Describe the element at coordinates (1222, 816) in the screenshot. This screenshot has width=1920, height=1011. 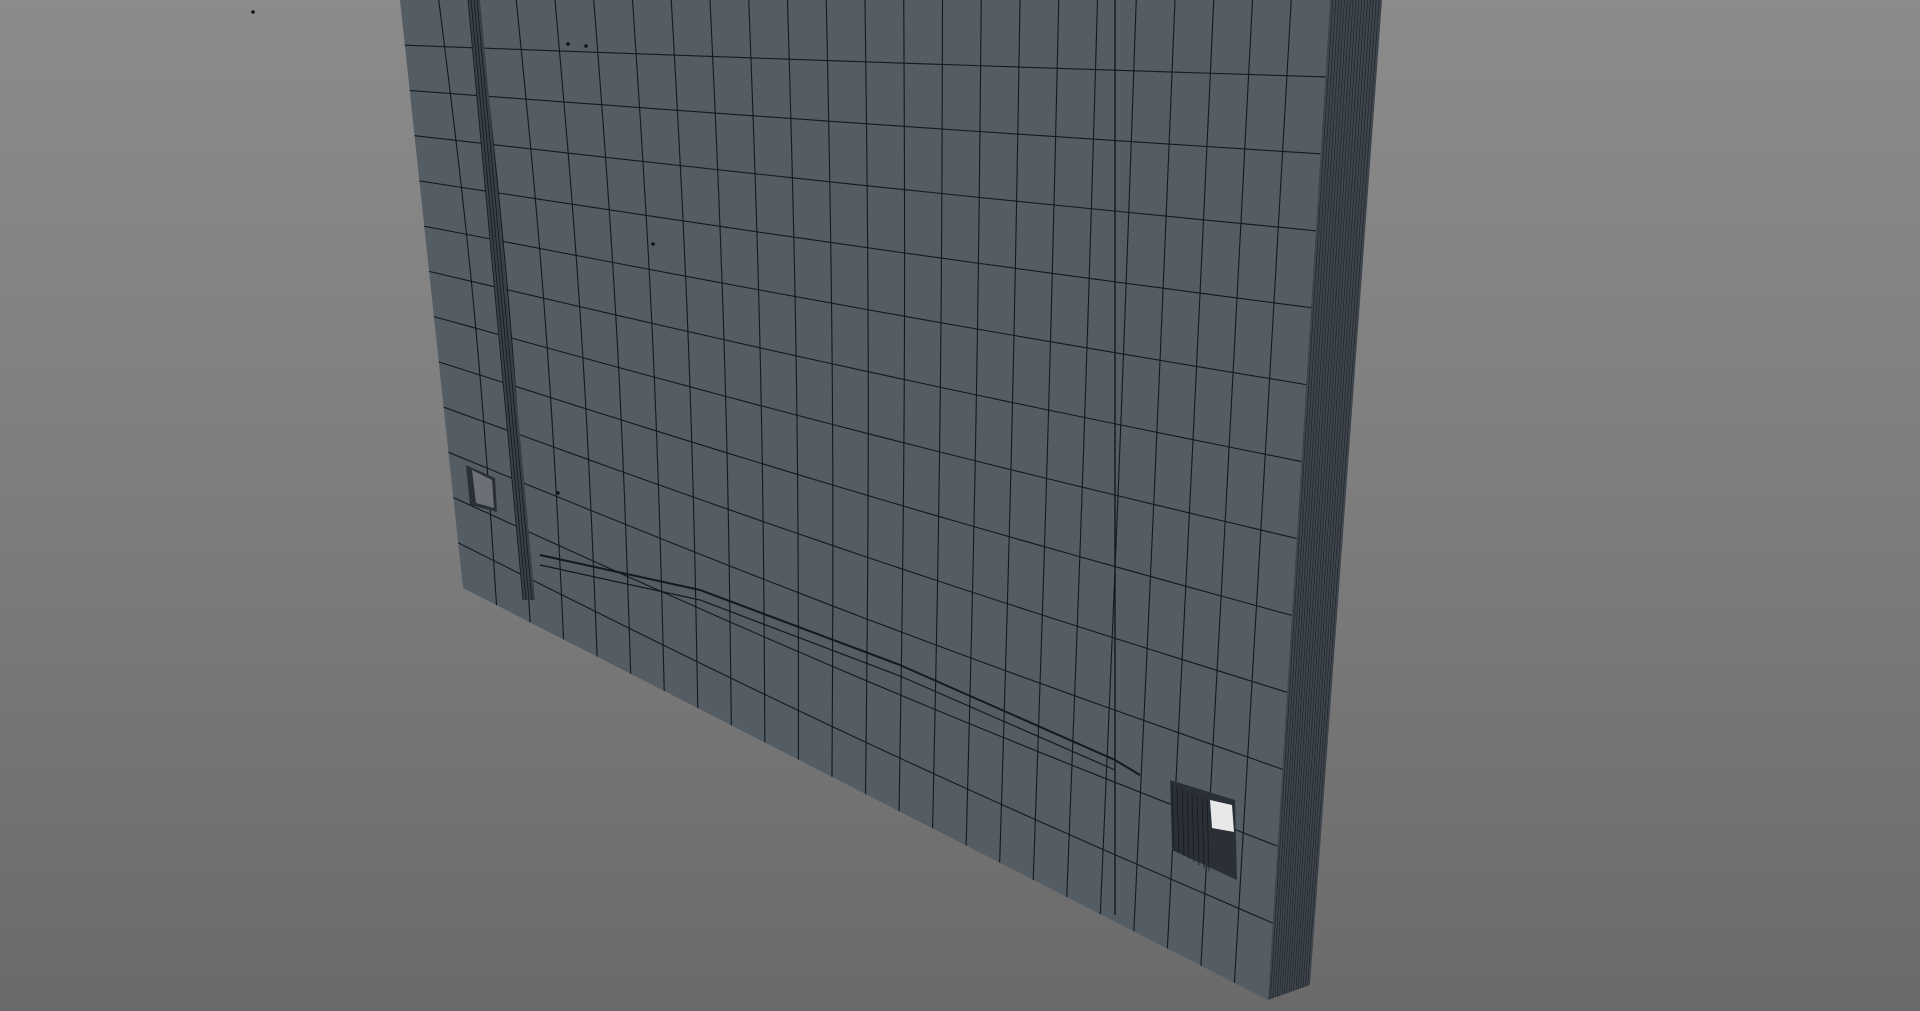
I see `right-cutout-opening` at that location.